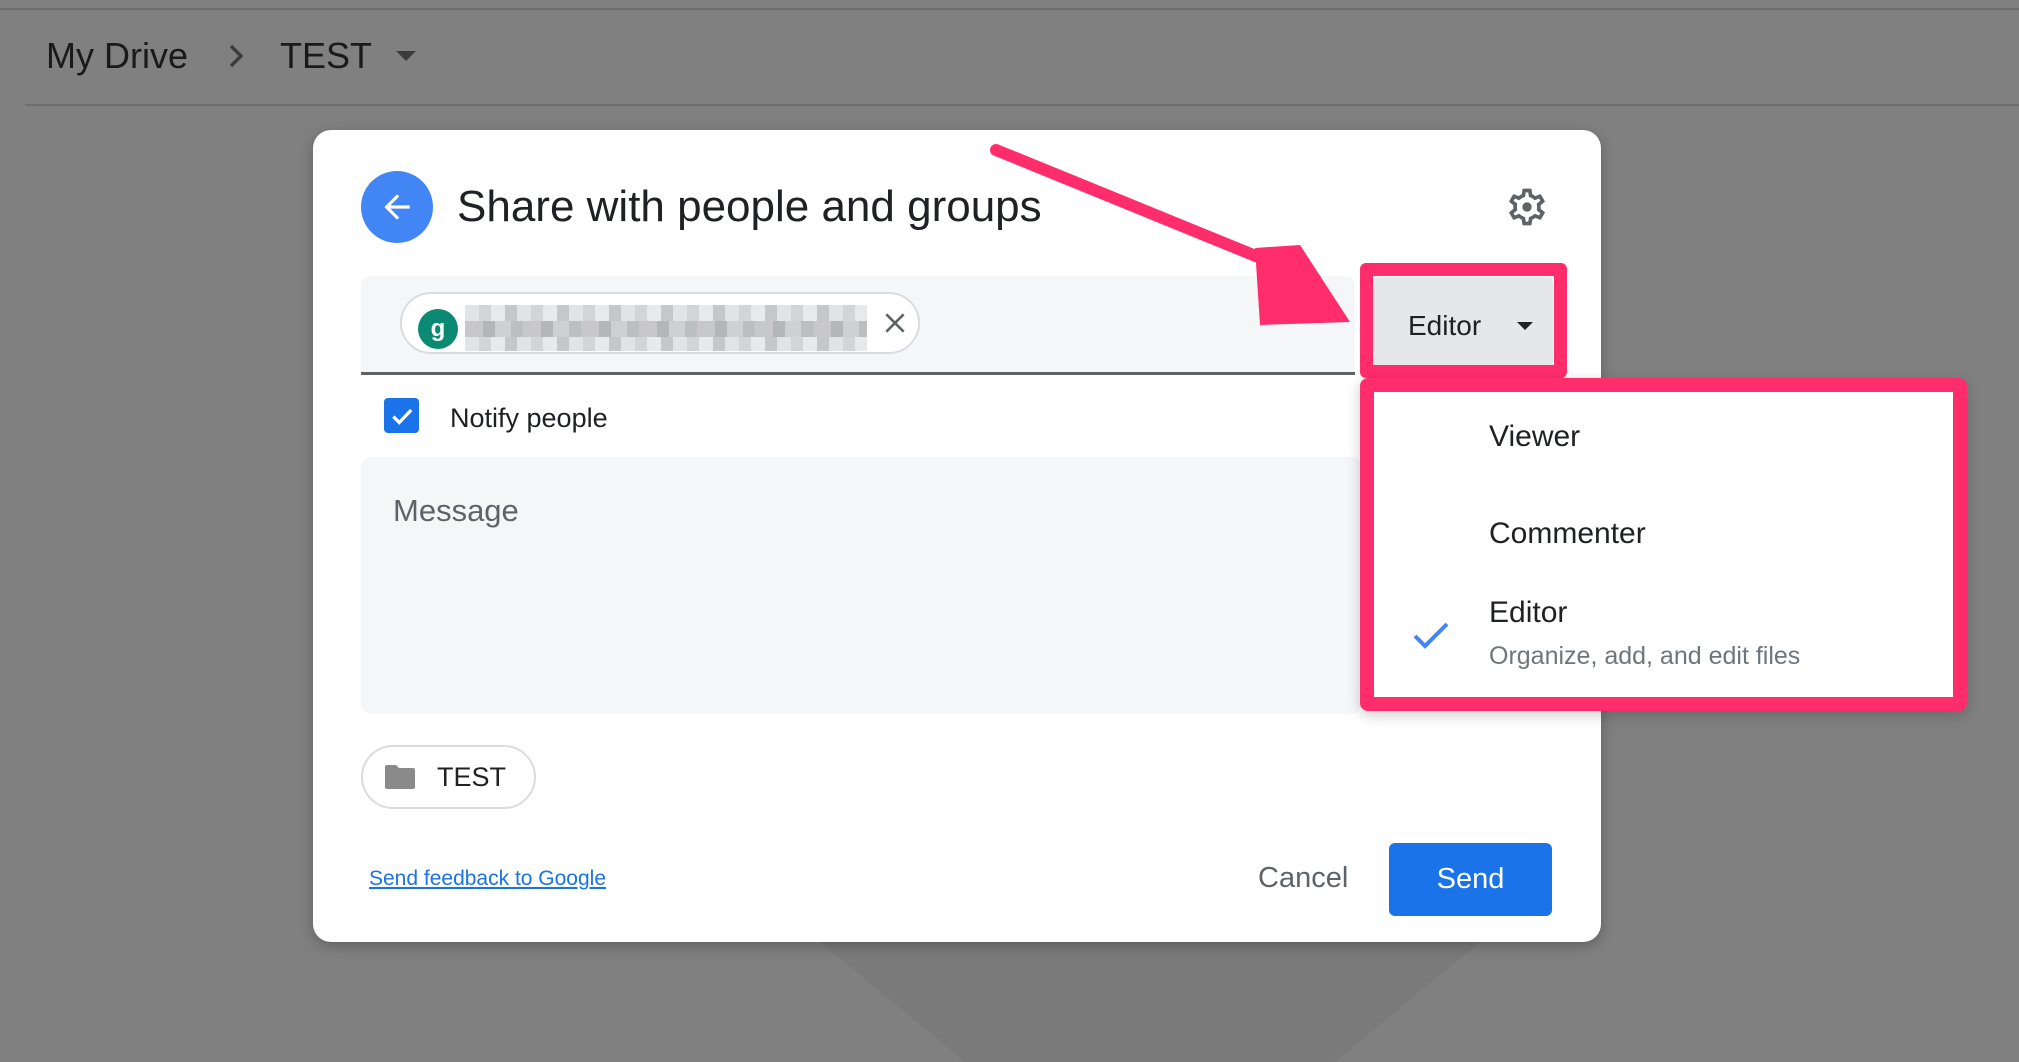  I want to click on shared-item-name: TEST, so click(472, 776).